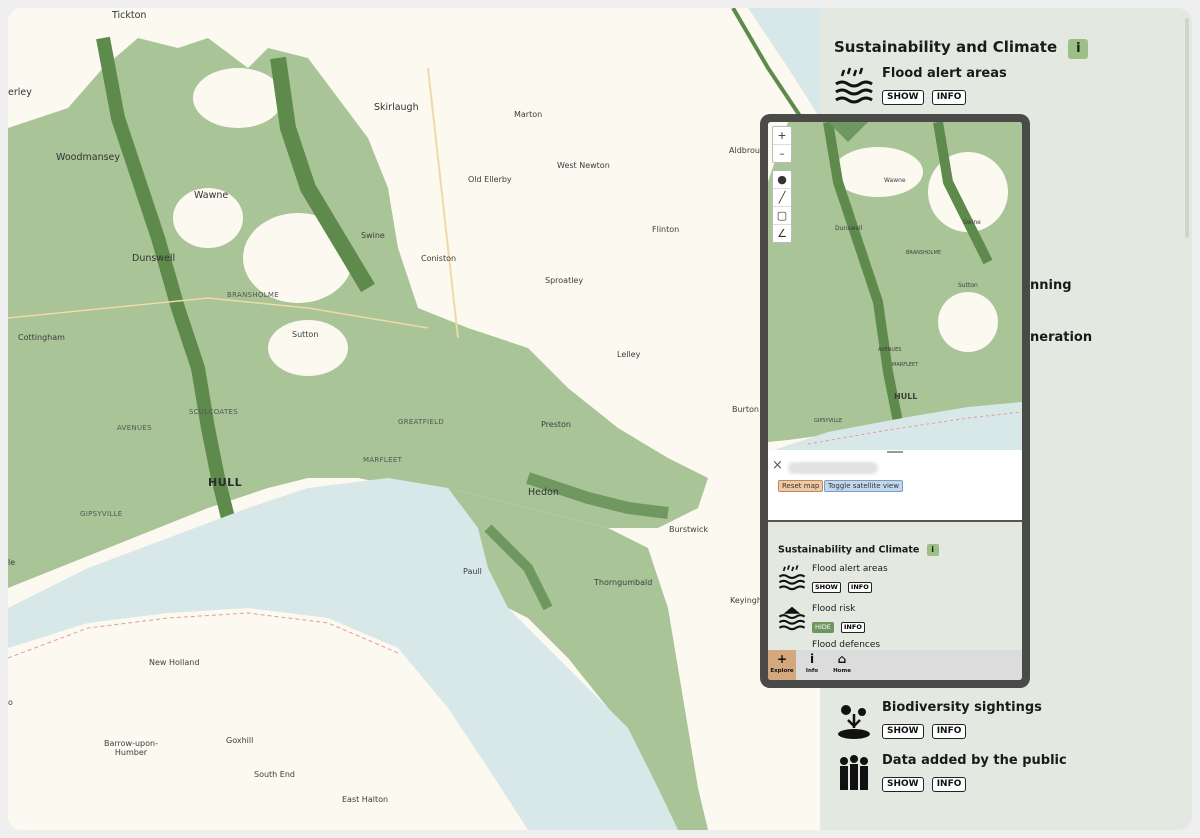 This screenshot has width=1200, height=838. What do you see at coordinates (101, 514) in the screenshot?
I see `place-label: GIPSYVILLE` at bounding box center [101, 514].